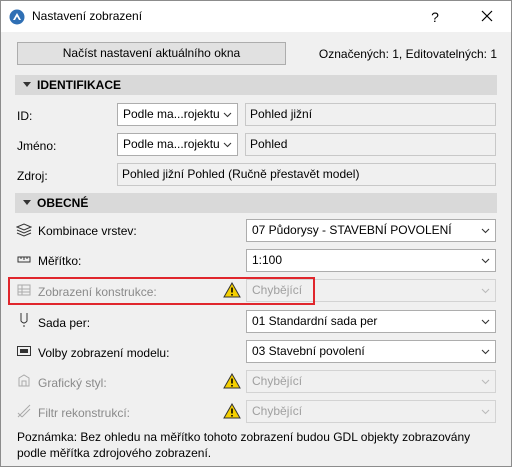 Image resolution: width=512 pixels, height=467 pixels. Describe the element at coordinates (371, 260) in the screenshot. I see `meritko-select: 1:100` at that location.